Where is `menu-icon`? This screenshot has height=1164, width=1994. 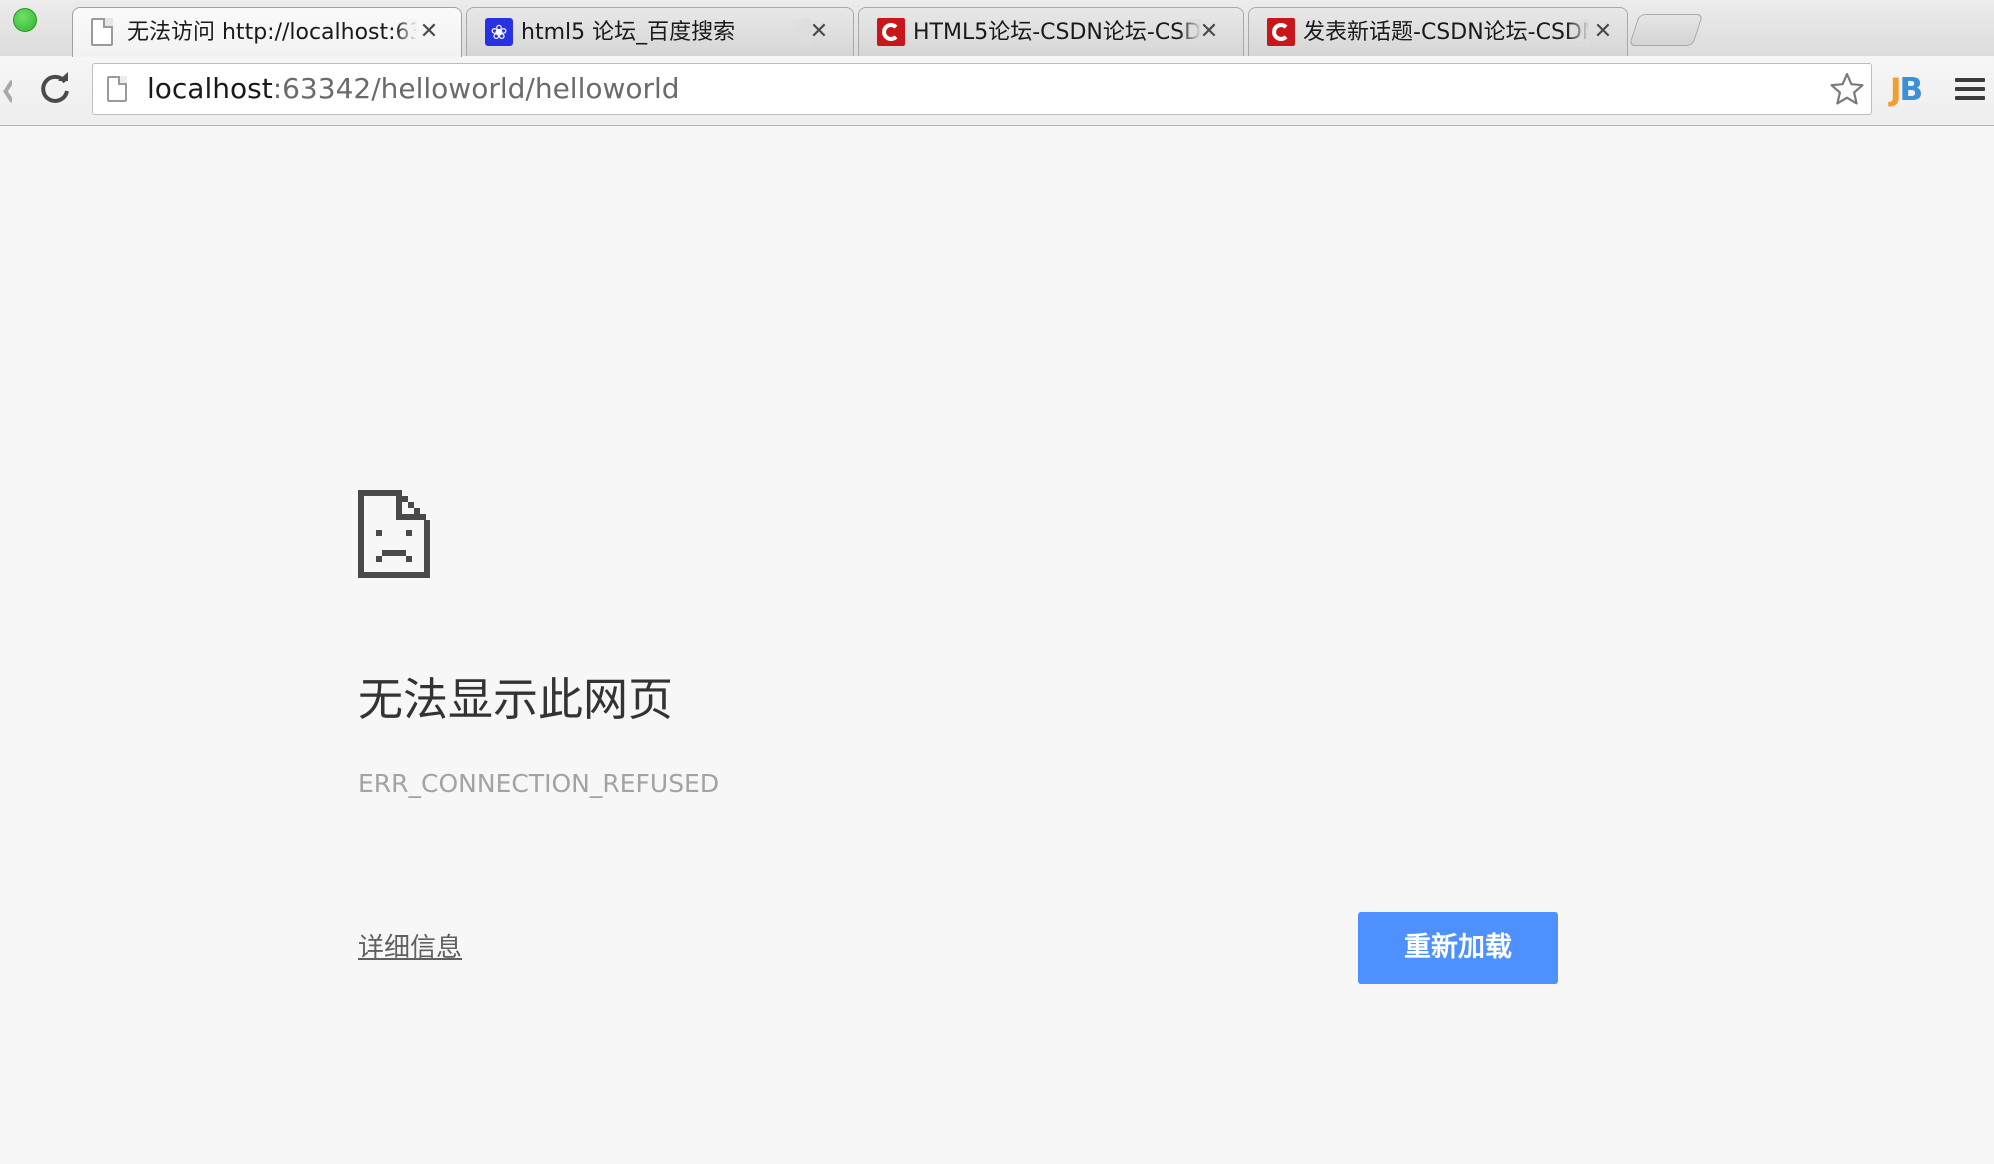 menu-icon is located at coordinates (1971, 90).